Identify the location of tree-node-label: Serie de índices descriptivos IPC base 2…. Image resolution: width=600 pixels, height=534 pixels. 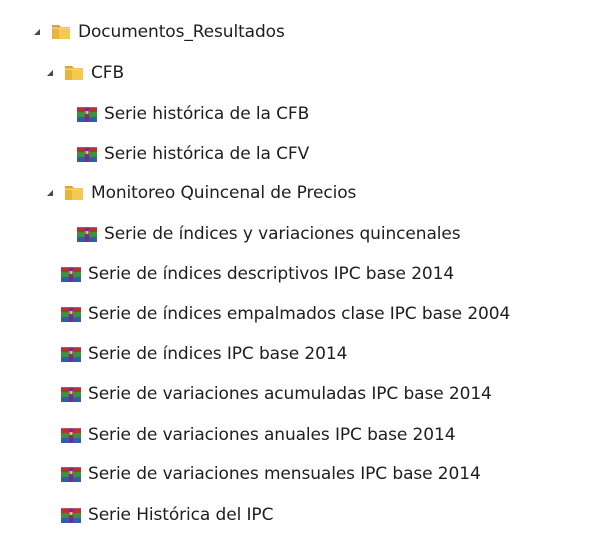
(271, 274).